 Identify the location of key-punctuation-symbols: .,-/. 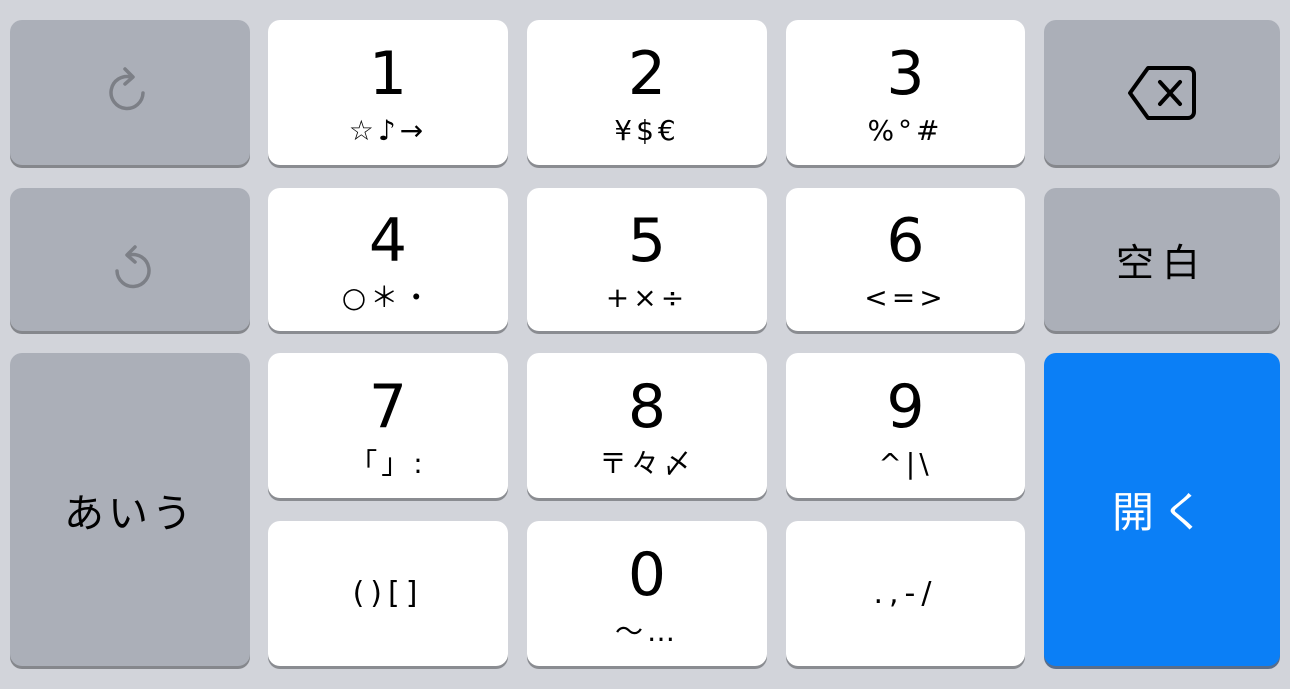
(905, 593).